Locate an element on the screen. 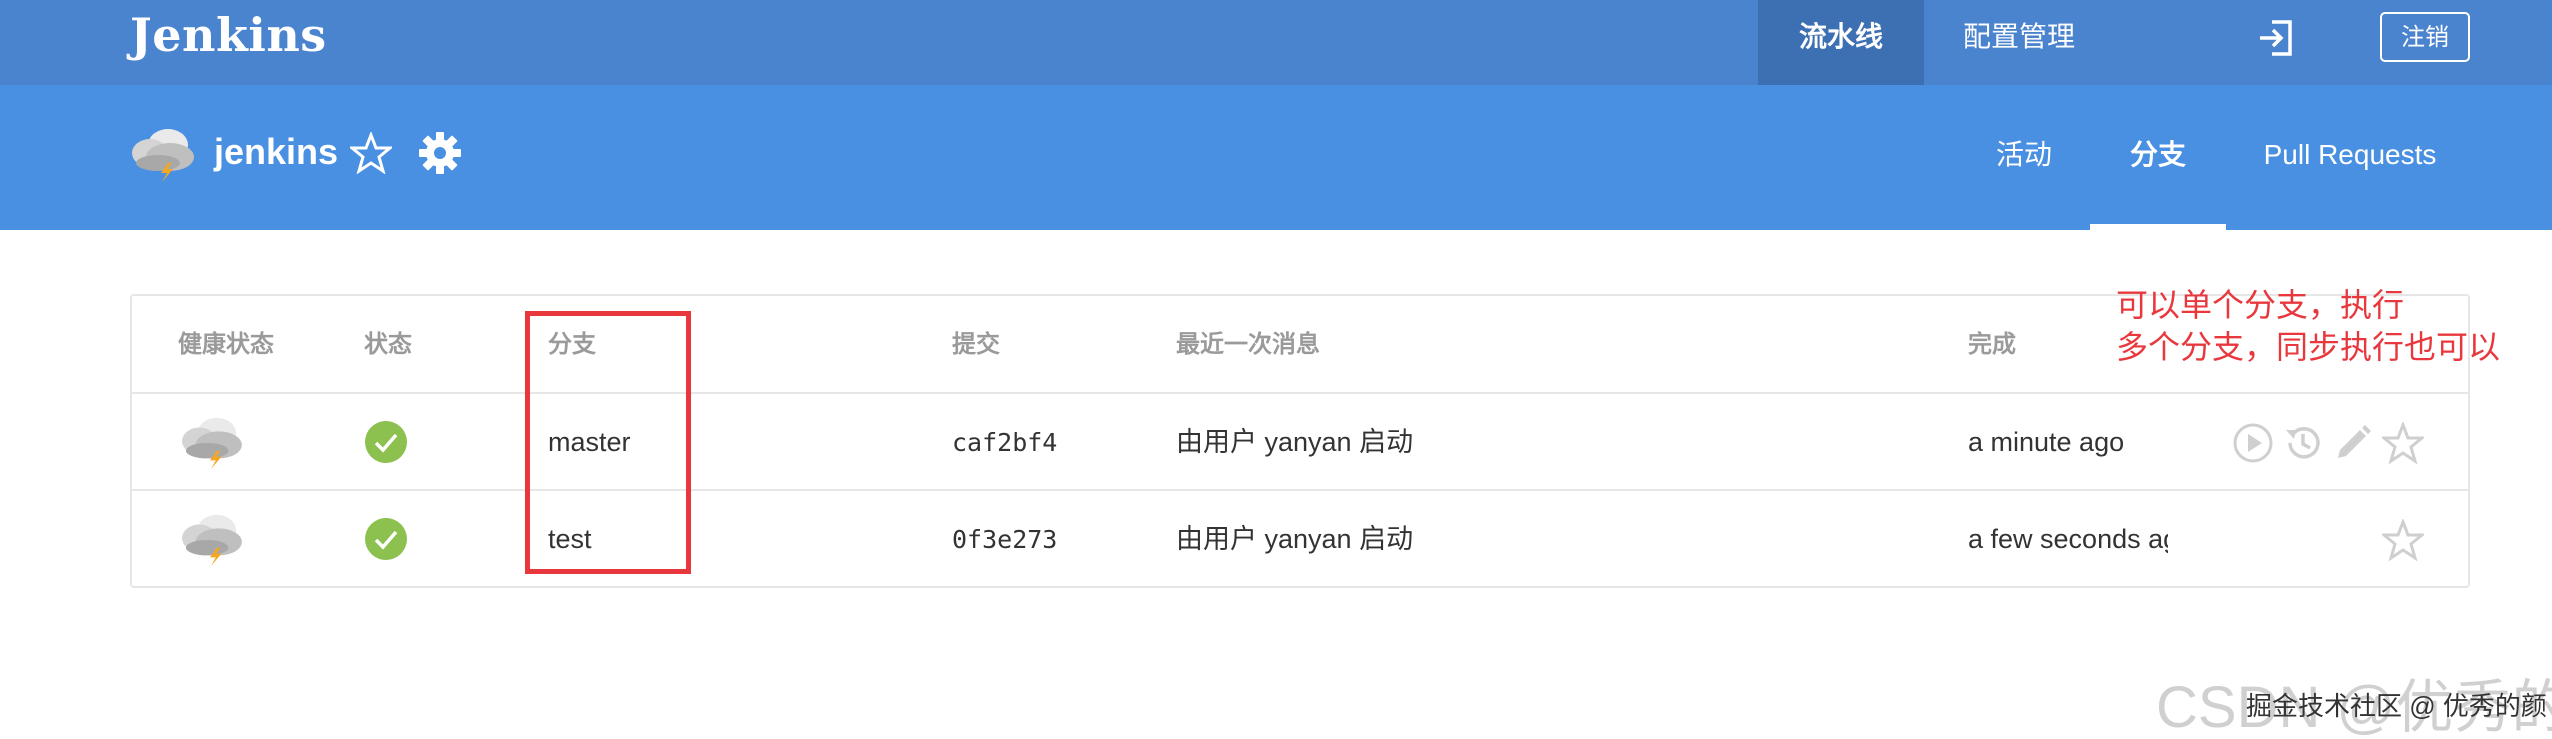 The height and width of the screenshot is (739, 2552). history-icon is located at coordinates (2303, 443).